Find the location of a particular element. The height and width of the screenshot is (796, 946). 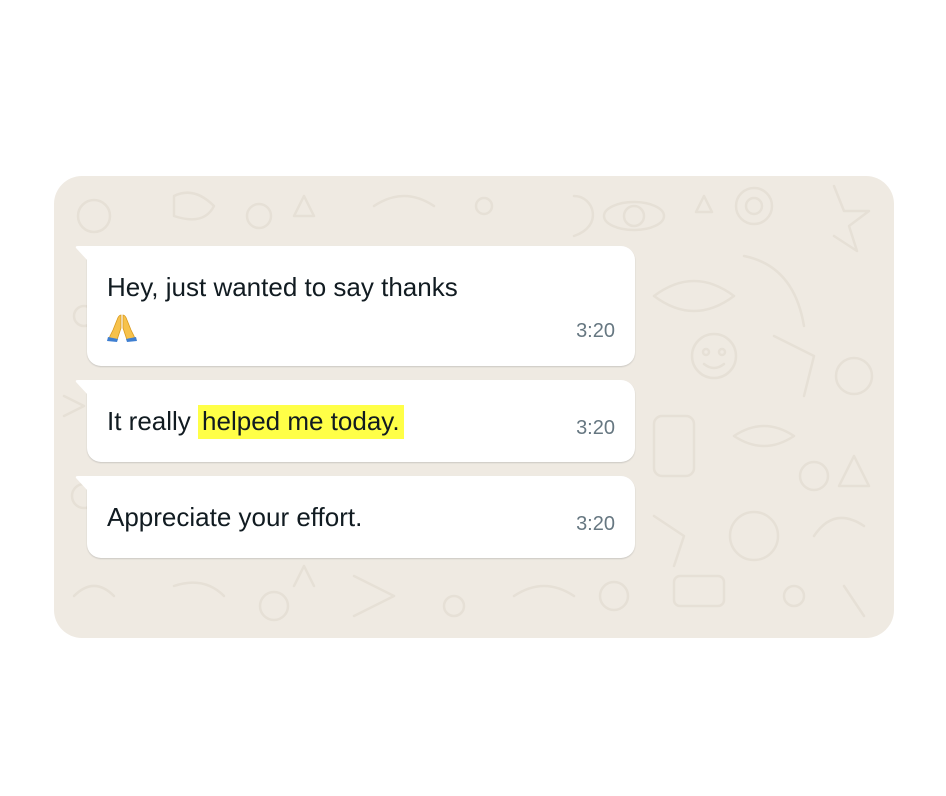

folded-hands-icon is located at coordinates (122, 328).